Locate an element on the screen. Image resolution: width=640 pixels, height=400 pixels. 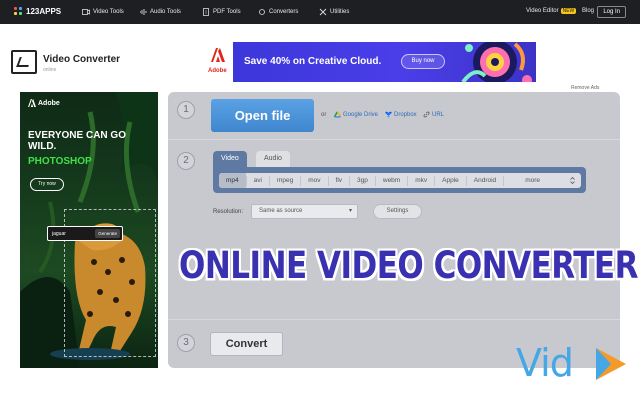
vid-watermark: Vid is located at coordinates (572, 363).